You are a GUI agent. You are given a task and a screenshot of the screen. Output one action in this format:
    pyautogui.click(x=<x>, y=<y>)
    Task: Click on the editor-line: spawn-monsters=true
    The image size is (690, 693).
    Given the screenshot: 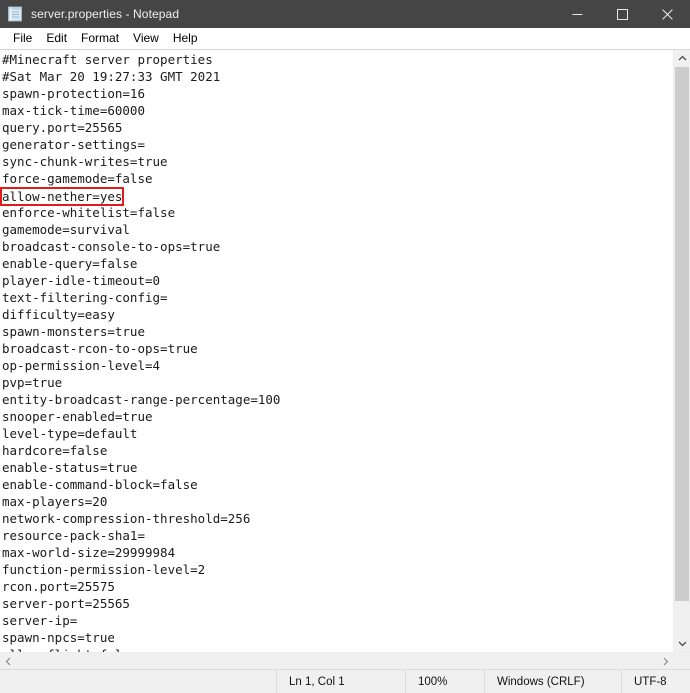 What is the action you would take?
    pyautogui.click(x=73, y=331)
    